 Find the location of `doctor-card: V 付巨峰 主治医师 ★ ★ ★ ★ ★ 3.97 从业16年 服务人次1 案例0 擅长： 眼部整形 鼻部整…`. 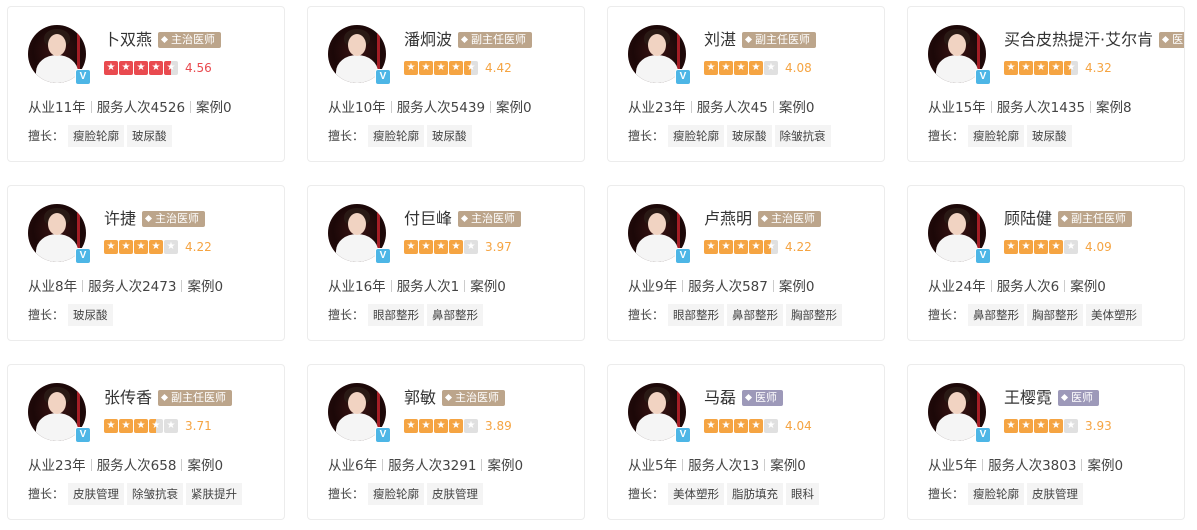

doctor-card: V 付巨峰 主治医师 ★ ★ ★ ★ ★ 3.97 从业16年 服务人次1 案例0 擅长： 眼部整形 鼻部整… is located at coordinates (446, 263).